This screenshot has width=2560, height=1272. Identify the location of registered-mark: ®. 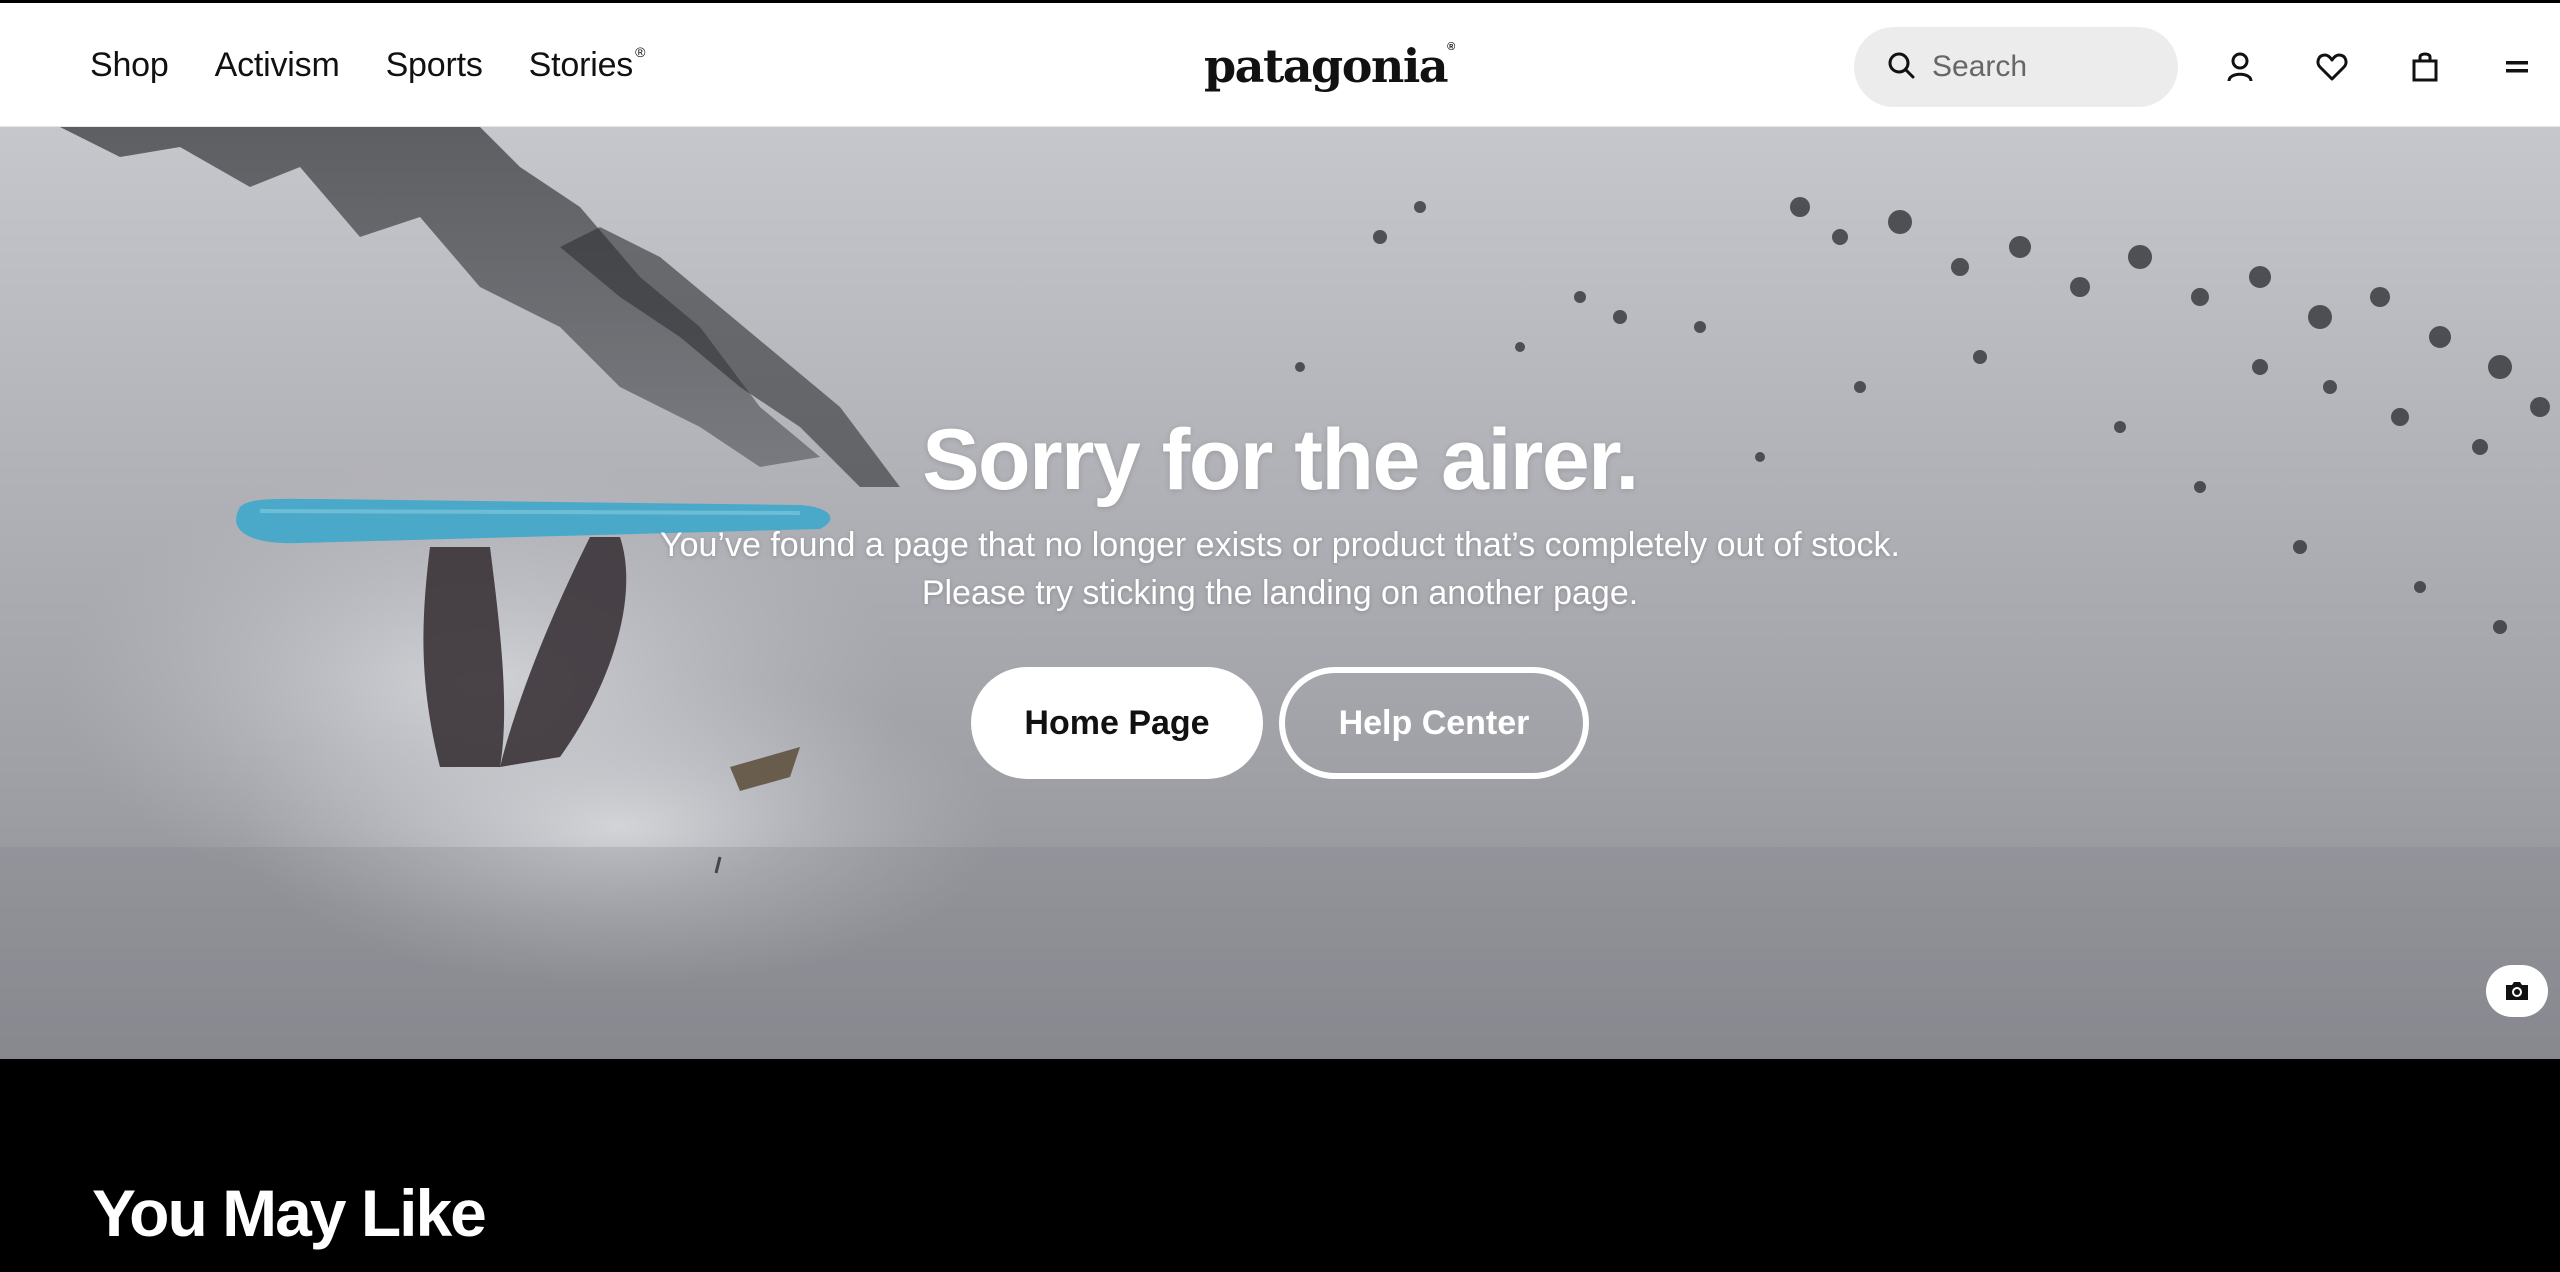
(640, 52).